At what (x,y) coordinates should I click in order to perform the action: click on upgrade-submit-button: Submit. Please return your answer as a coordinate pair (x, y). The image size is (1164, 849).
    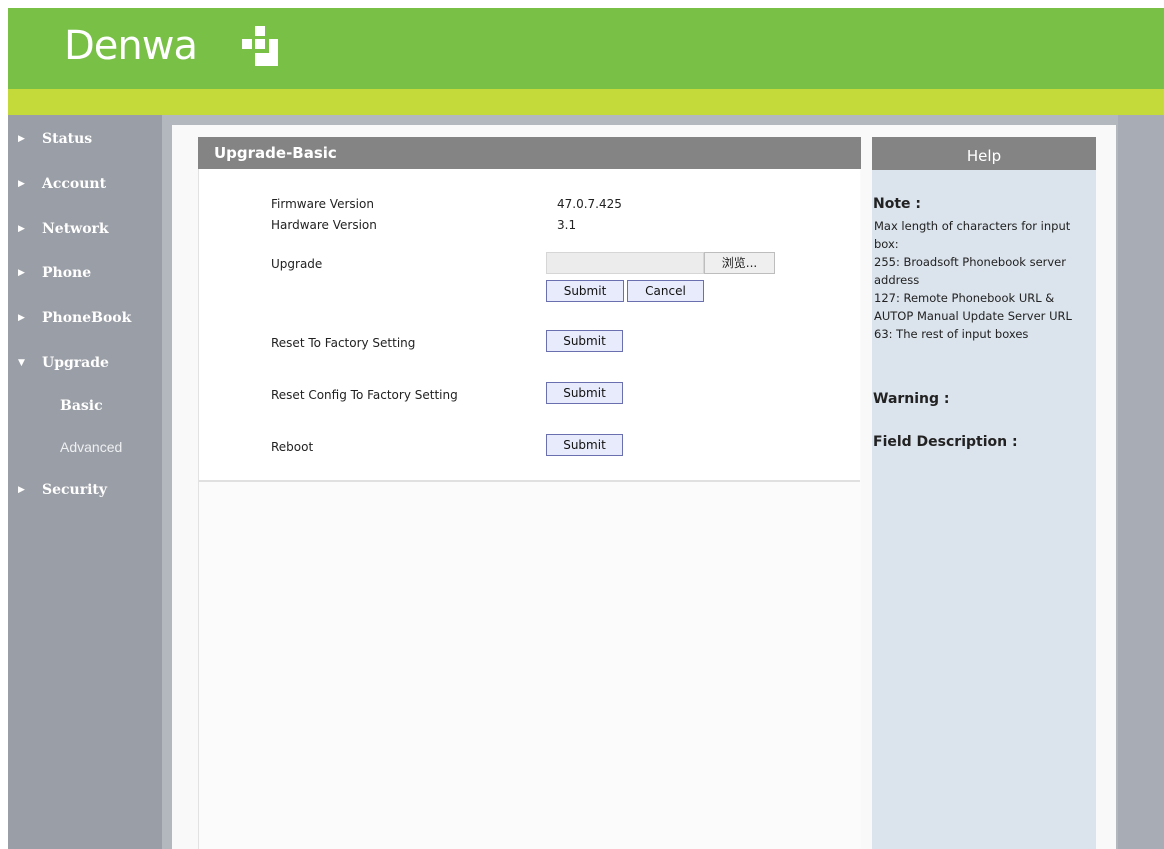
    Looking at the image, I should click on (585, 291).